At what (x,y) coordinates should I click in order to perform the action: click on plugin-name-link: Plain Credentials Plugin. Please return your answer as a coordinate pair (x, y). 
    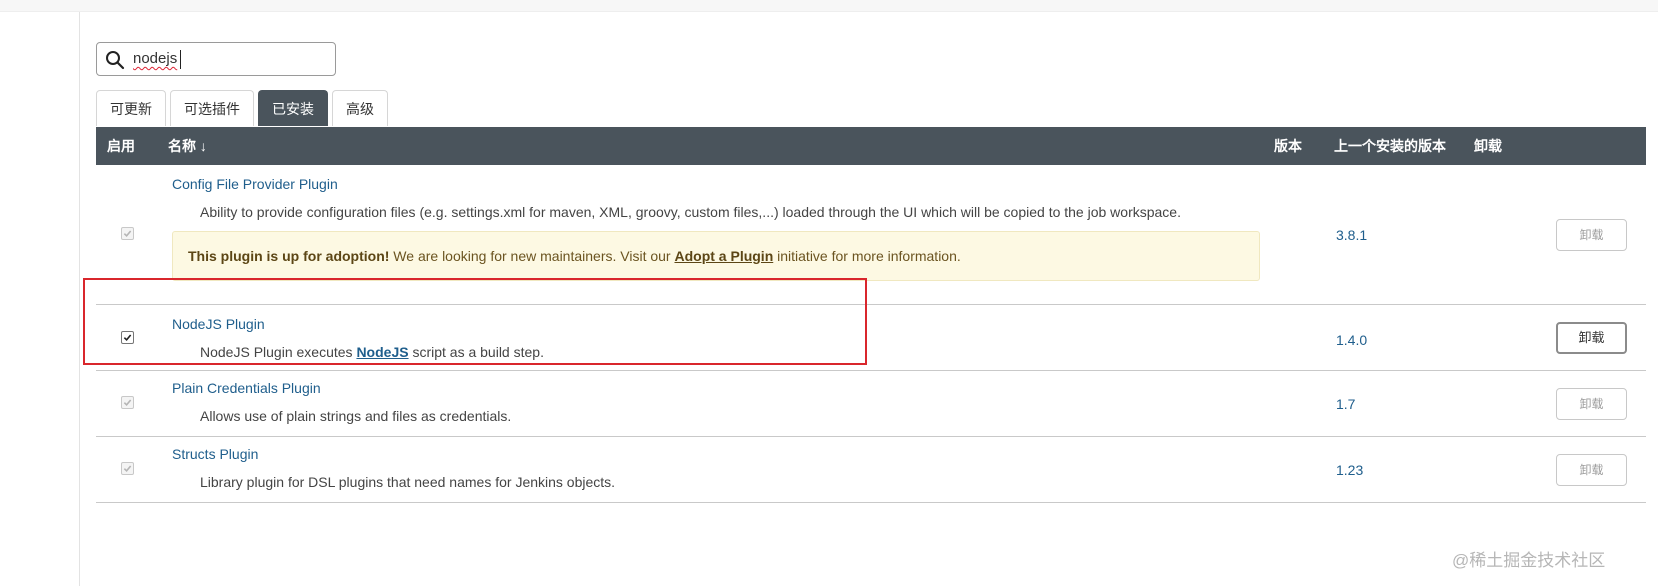
    Looking at the image, I should click on (246, 388).